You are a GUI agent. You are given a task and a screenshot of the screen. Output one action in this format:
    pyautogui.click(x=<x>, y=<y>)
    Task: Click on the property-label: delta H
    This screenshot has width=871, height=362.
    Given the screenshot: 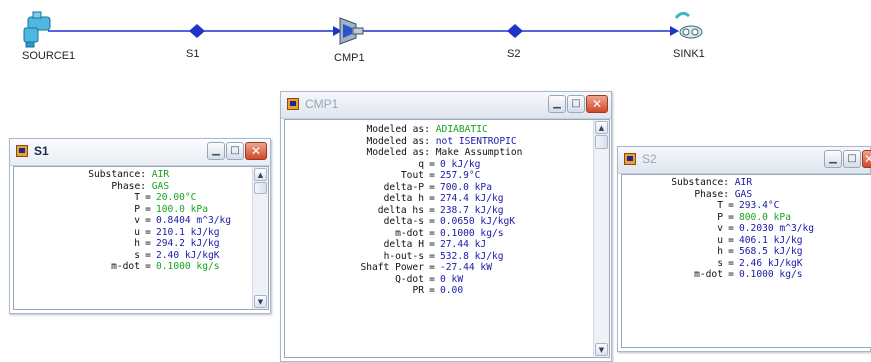 What is the action you would take?
    pyautogui.click(x=403, y=244)
    